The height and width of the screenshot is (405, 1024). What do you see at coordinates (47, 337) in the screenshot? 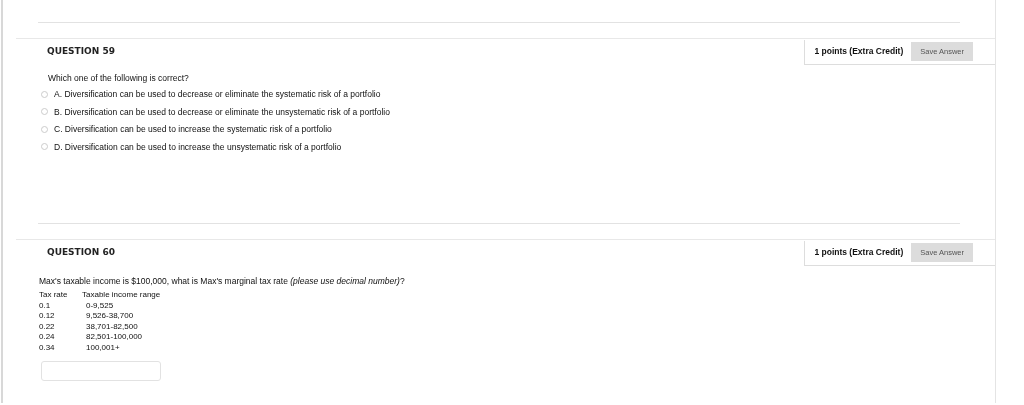
I see `table-cell-text: 0.24` at bounding box center [47, 337].